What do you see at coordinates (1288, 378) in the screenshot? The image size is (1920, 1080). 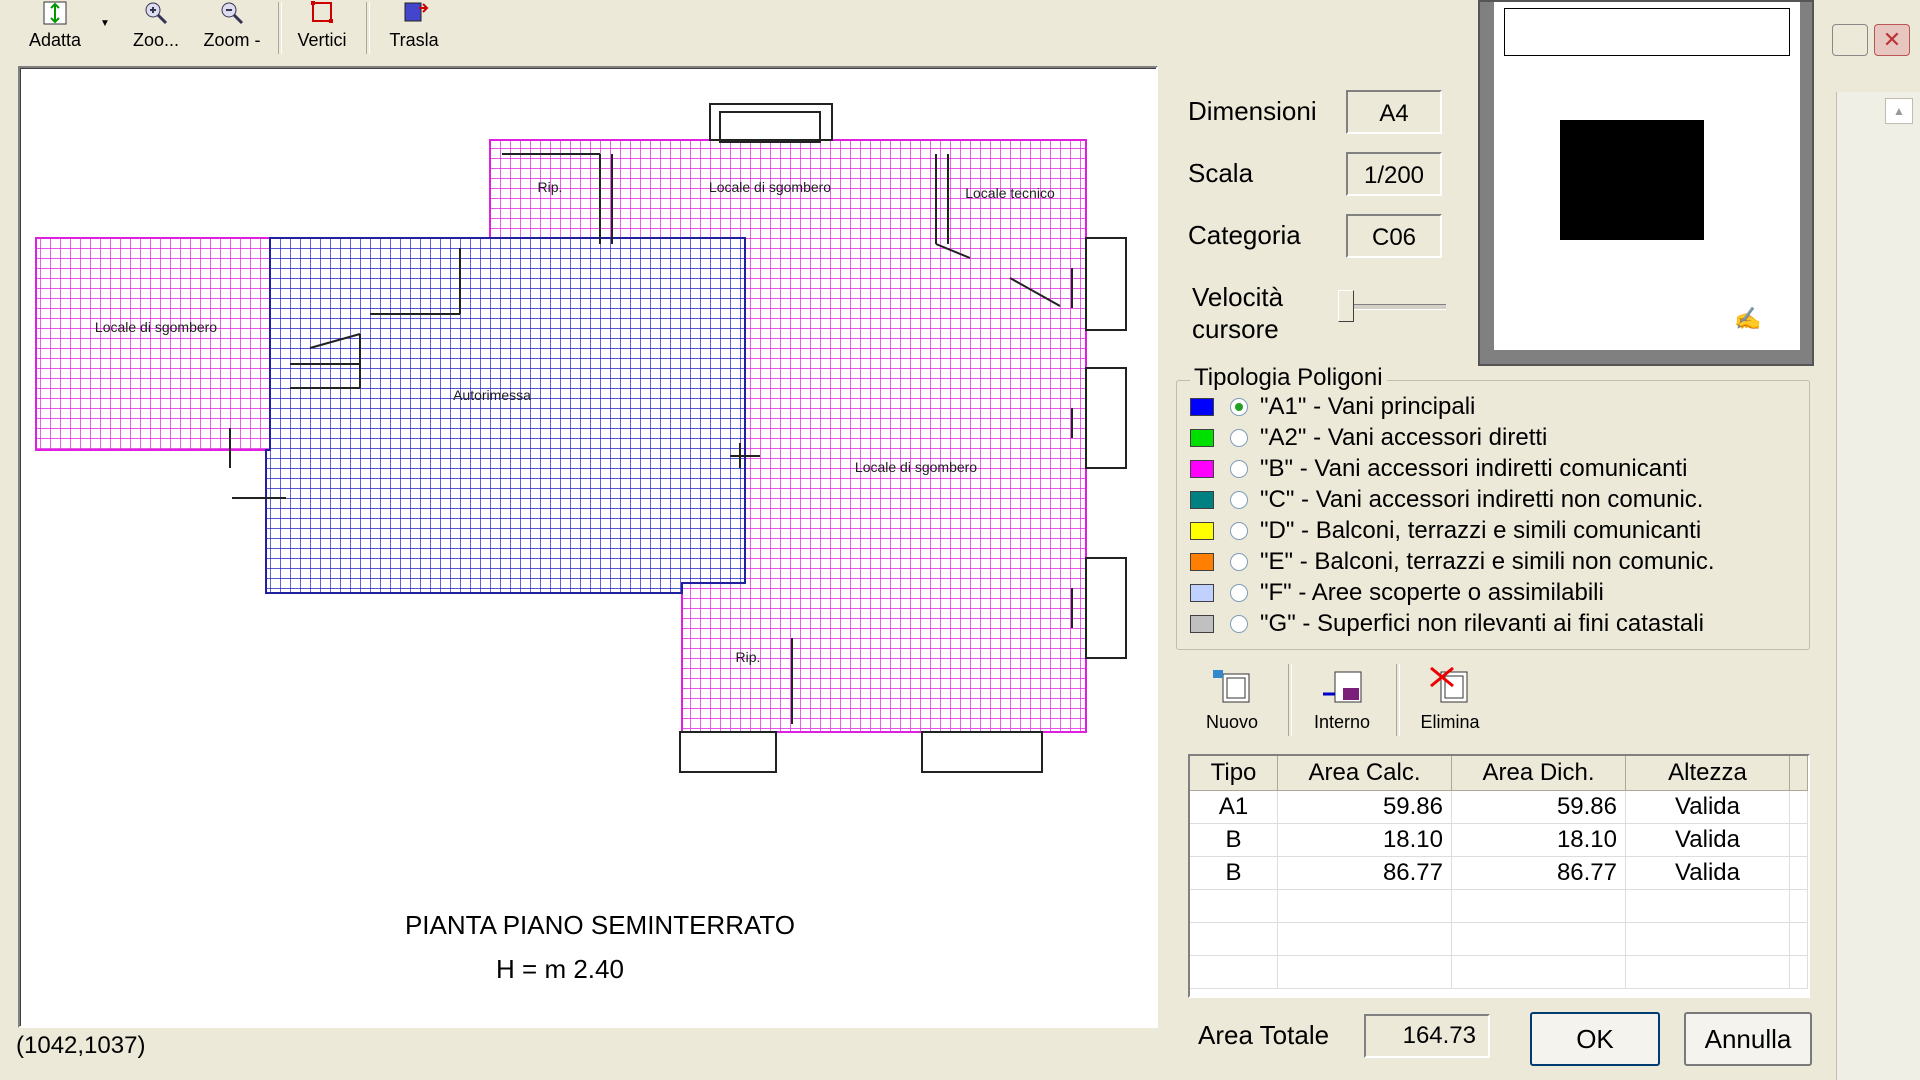 I see `tipologia-title: Tipologia Poligoni` at bounding box center [1288, 378].